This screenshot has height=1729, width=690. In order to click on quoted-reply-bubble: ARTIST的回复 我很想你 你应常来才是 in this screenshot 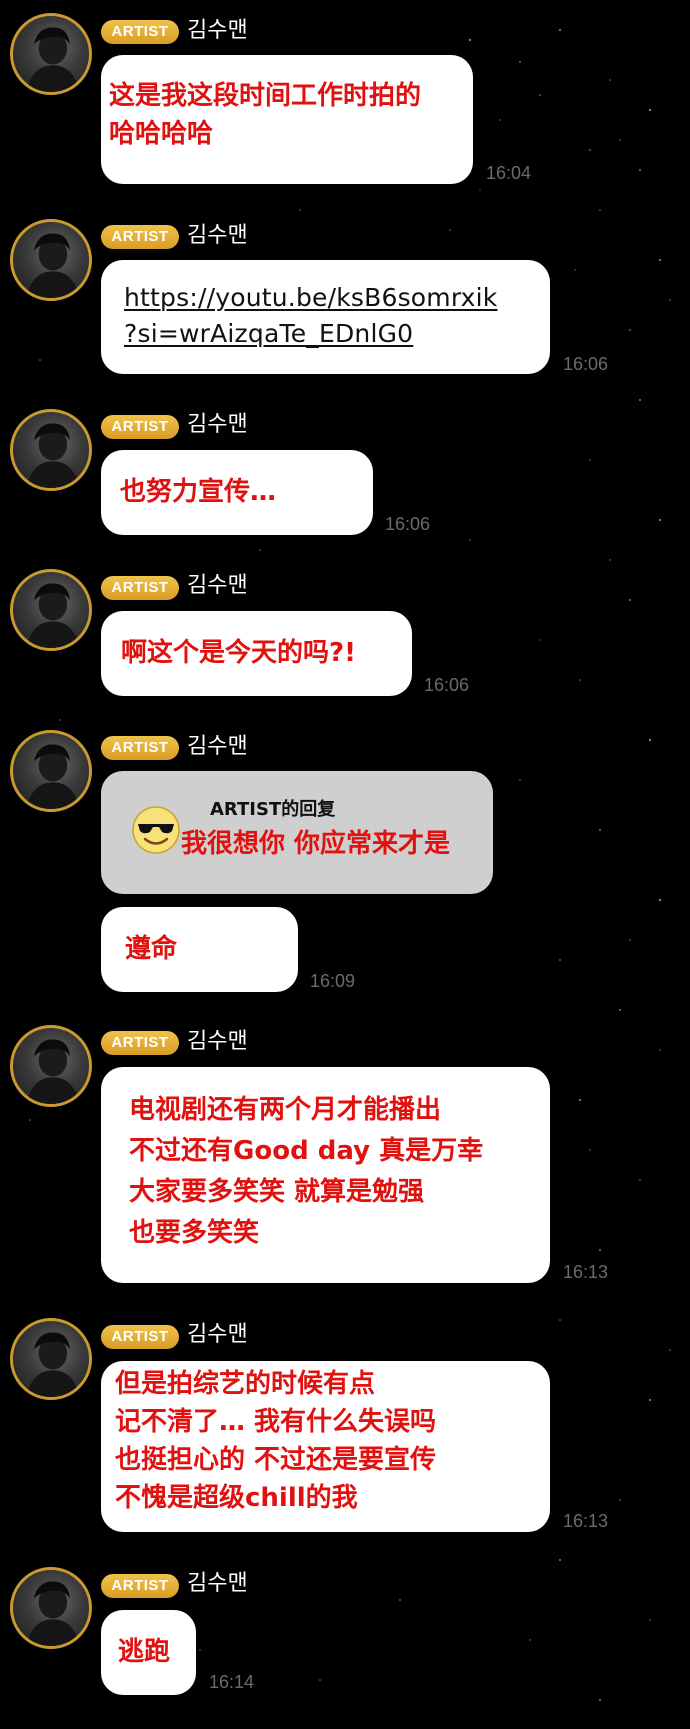, I will do `click(297, 832)`.